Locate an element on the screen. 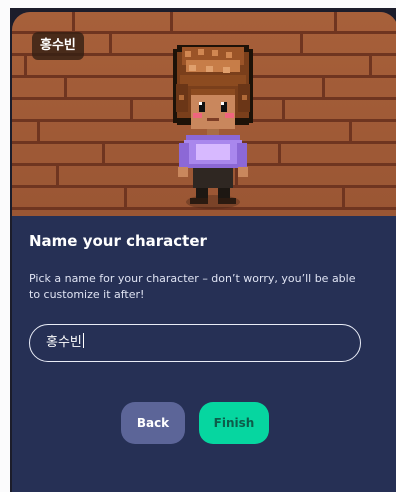 Image resolution: width=396 pixels, height=492 pixels. character-name-input: 홍수빈 is located at coordinates (195, 343).